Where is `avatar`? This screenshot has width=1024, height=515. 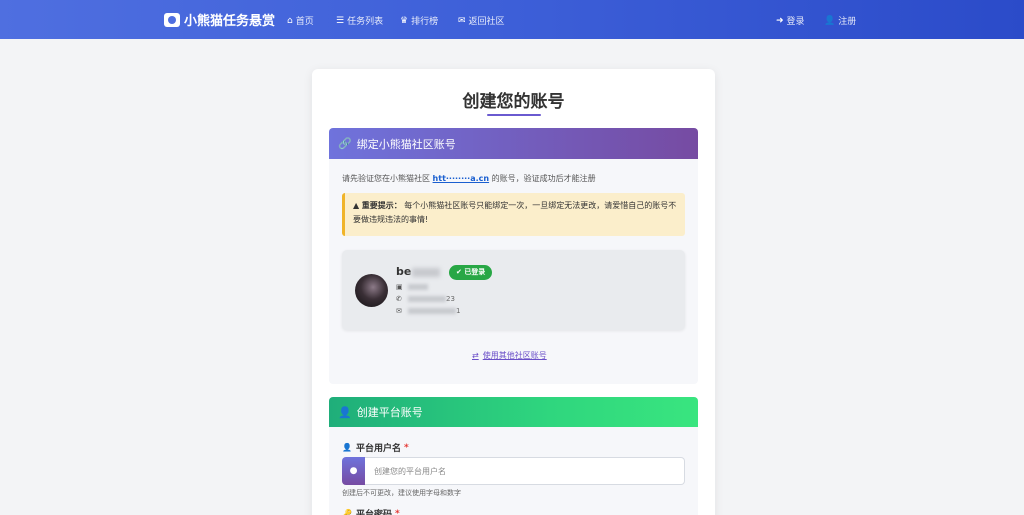
avatar is located at coordinates (371, 290).